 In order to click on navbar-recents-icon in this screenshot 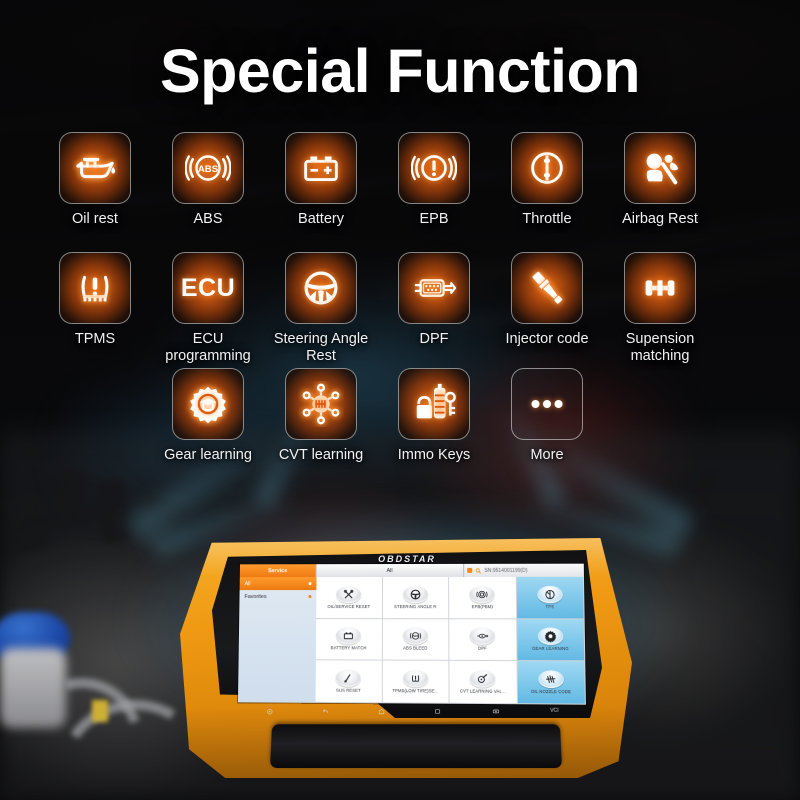, I will do `click(437, 710)`.